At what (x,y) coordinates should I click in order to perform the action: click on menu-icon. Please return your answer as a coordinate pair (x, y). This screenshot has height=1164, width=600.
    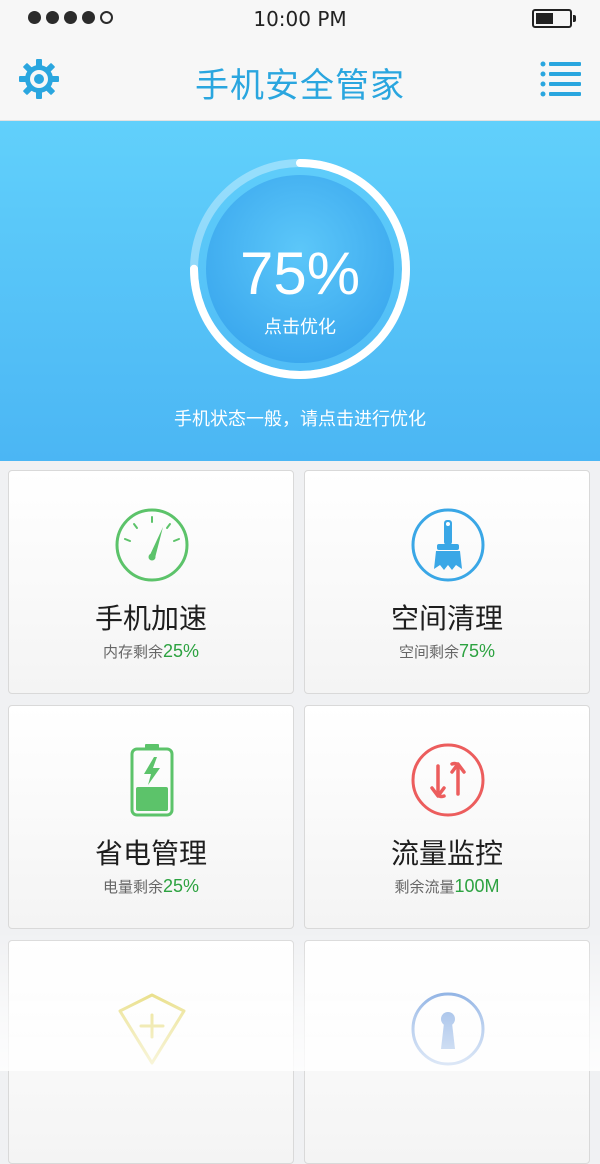
    Looking at the image, I should click on (560, 79).